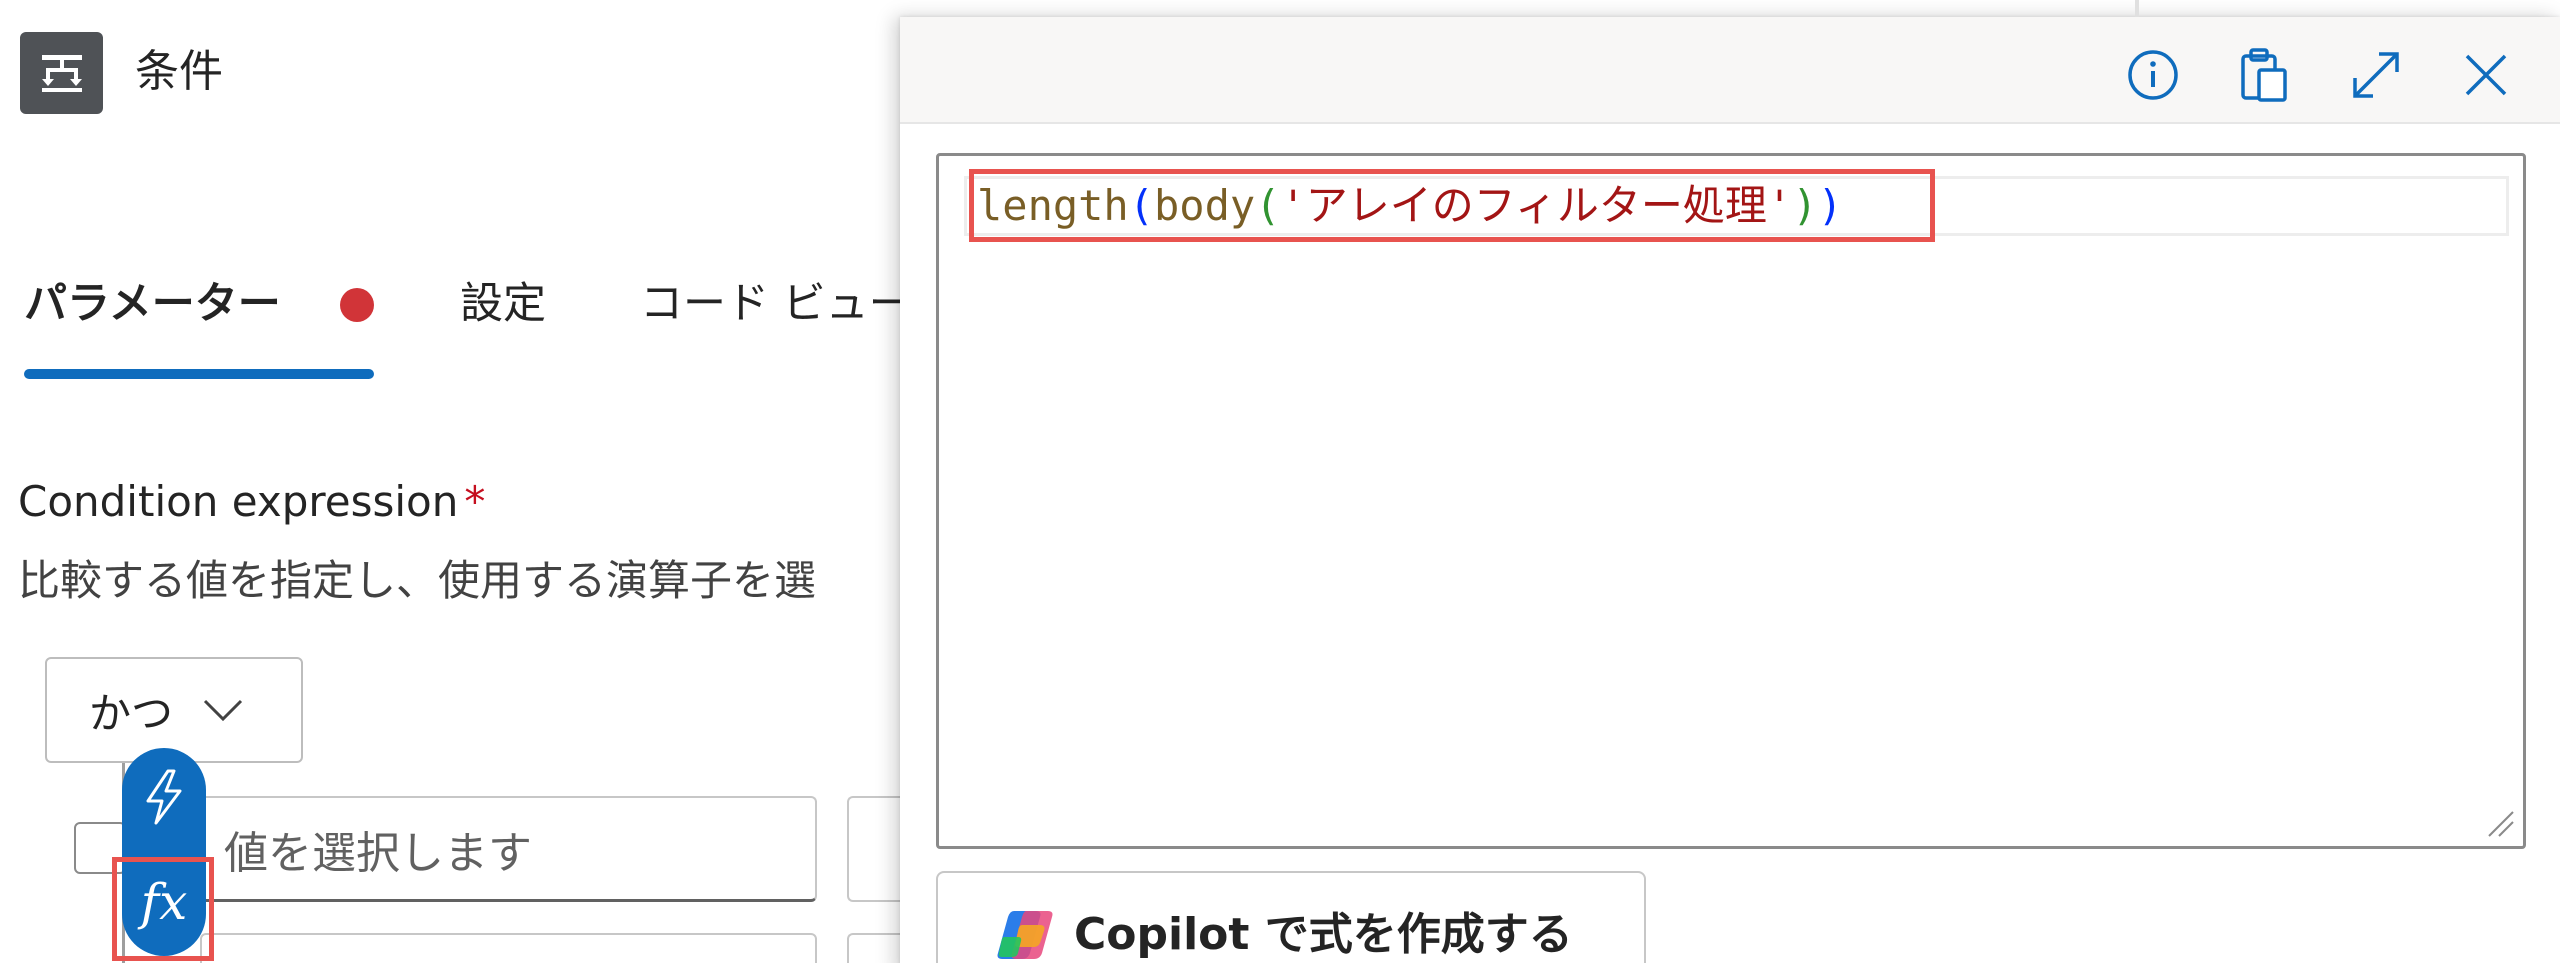 This screenshot has width=2560, height=963. I want to click on flyout-header, so click(1730, 70).